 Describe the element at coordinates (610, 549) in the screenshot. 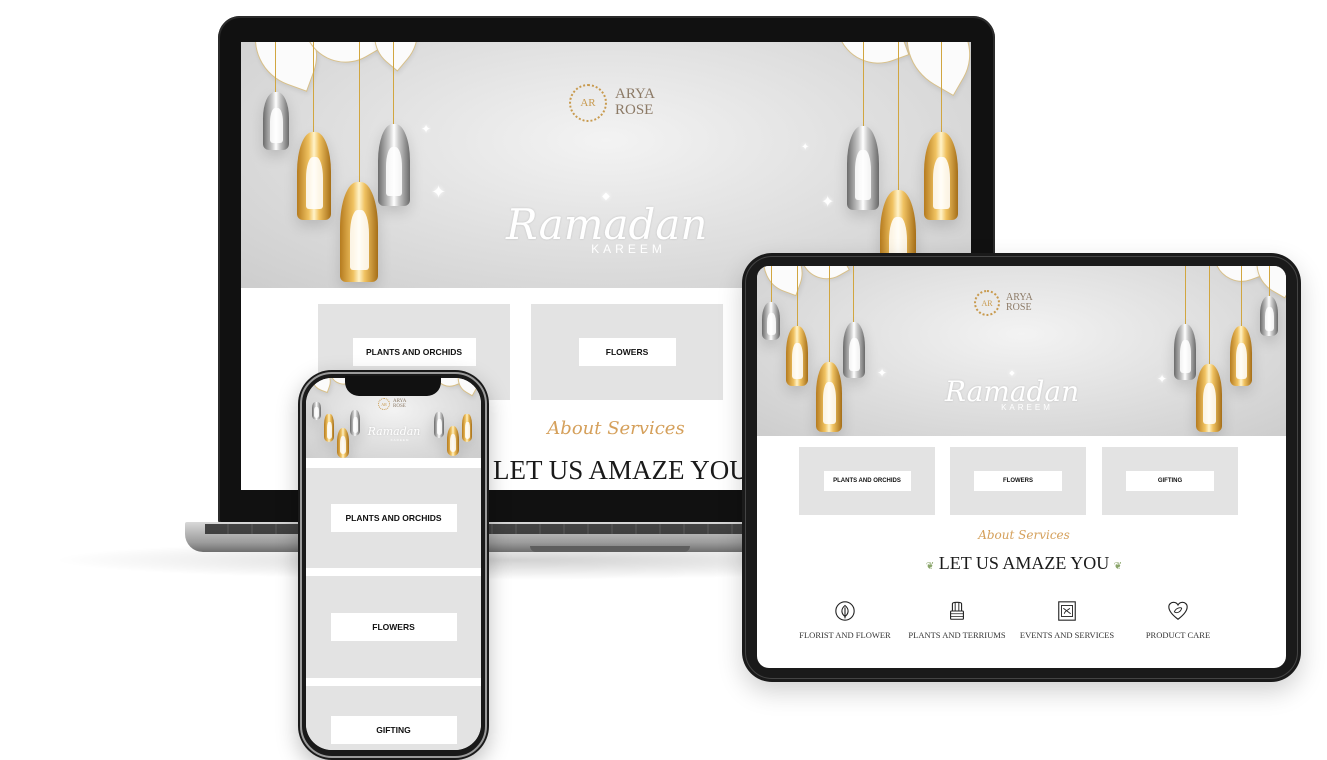

I see `laptop-notch` at that location.